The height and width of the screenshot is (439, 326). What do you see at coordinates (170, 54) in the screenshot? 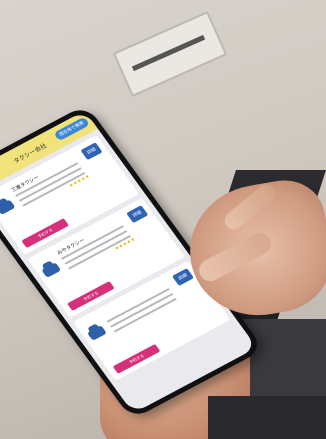
I see `table-cable-port` at bounding box center [170, 54].